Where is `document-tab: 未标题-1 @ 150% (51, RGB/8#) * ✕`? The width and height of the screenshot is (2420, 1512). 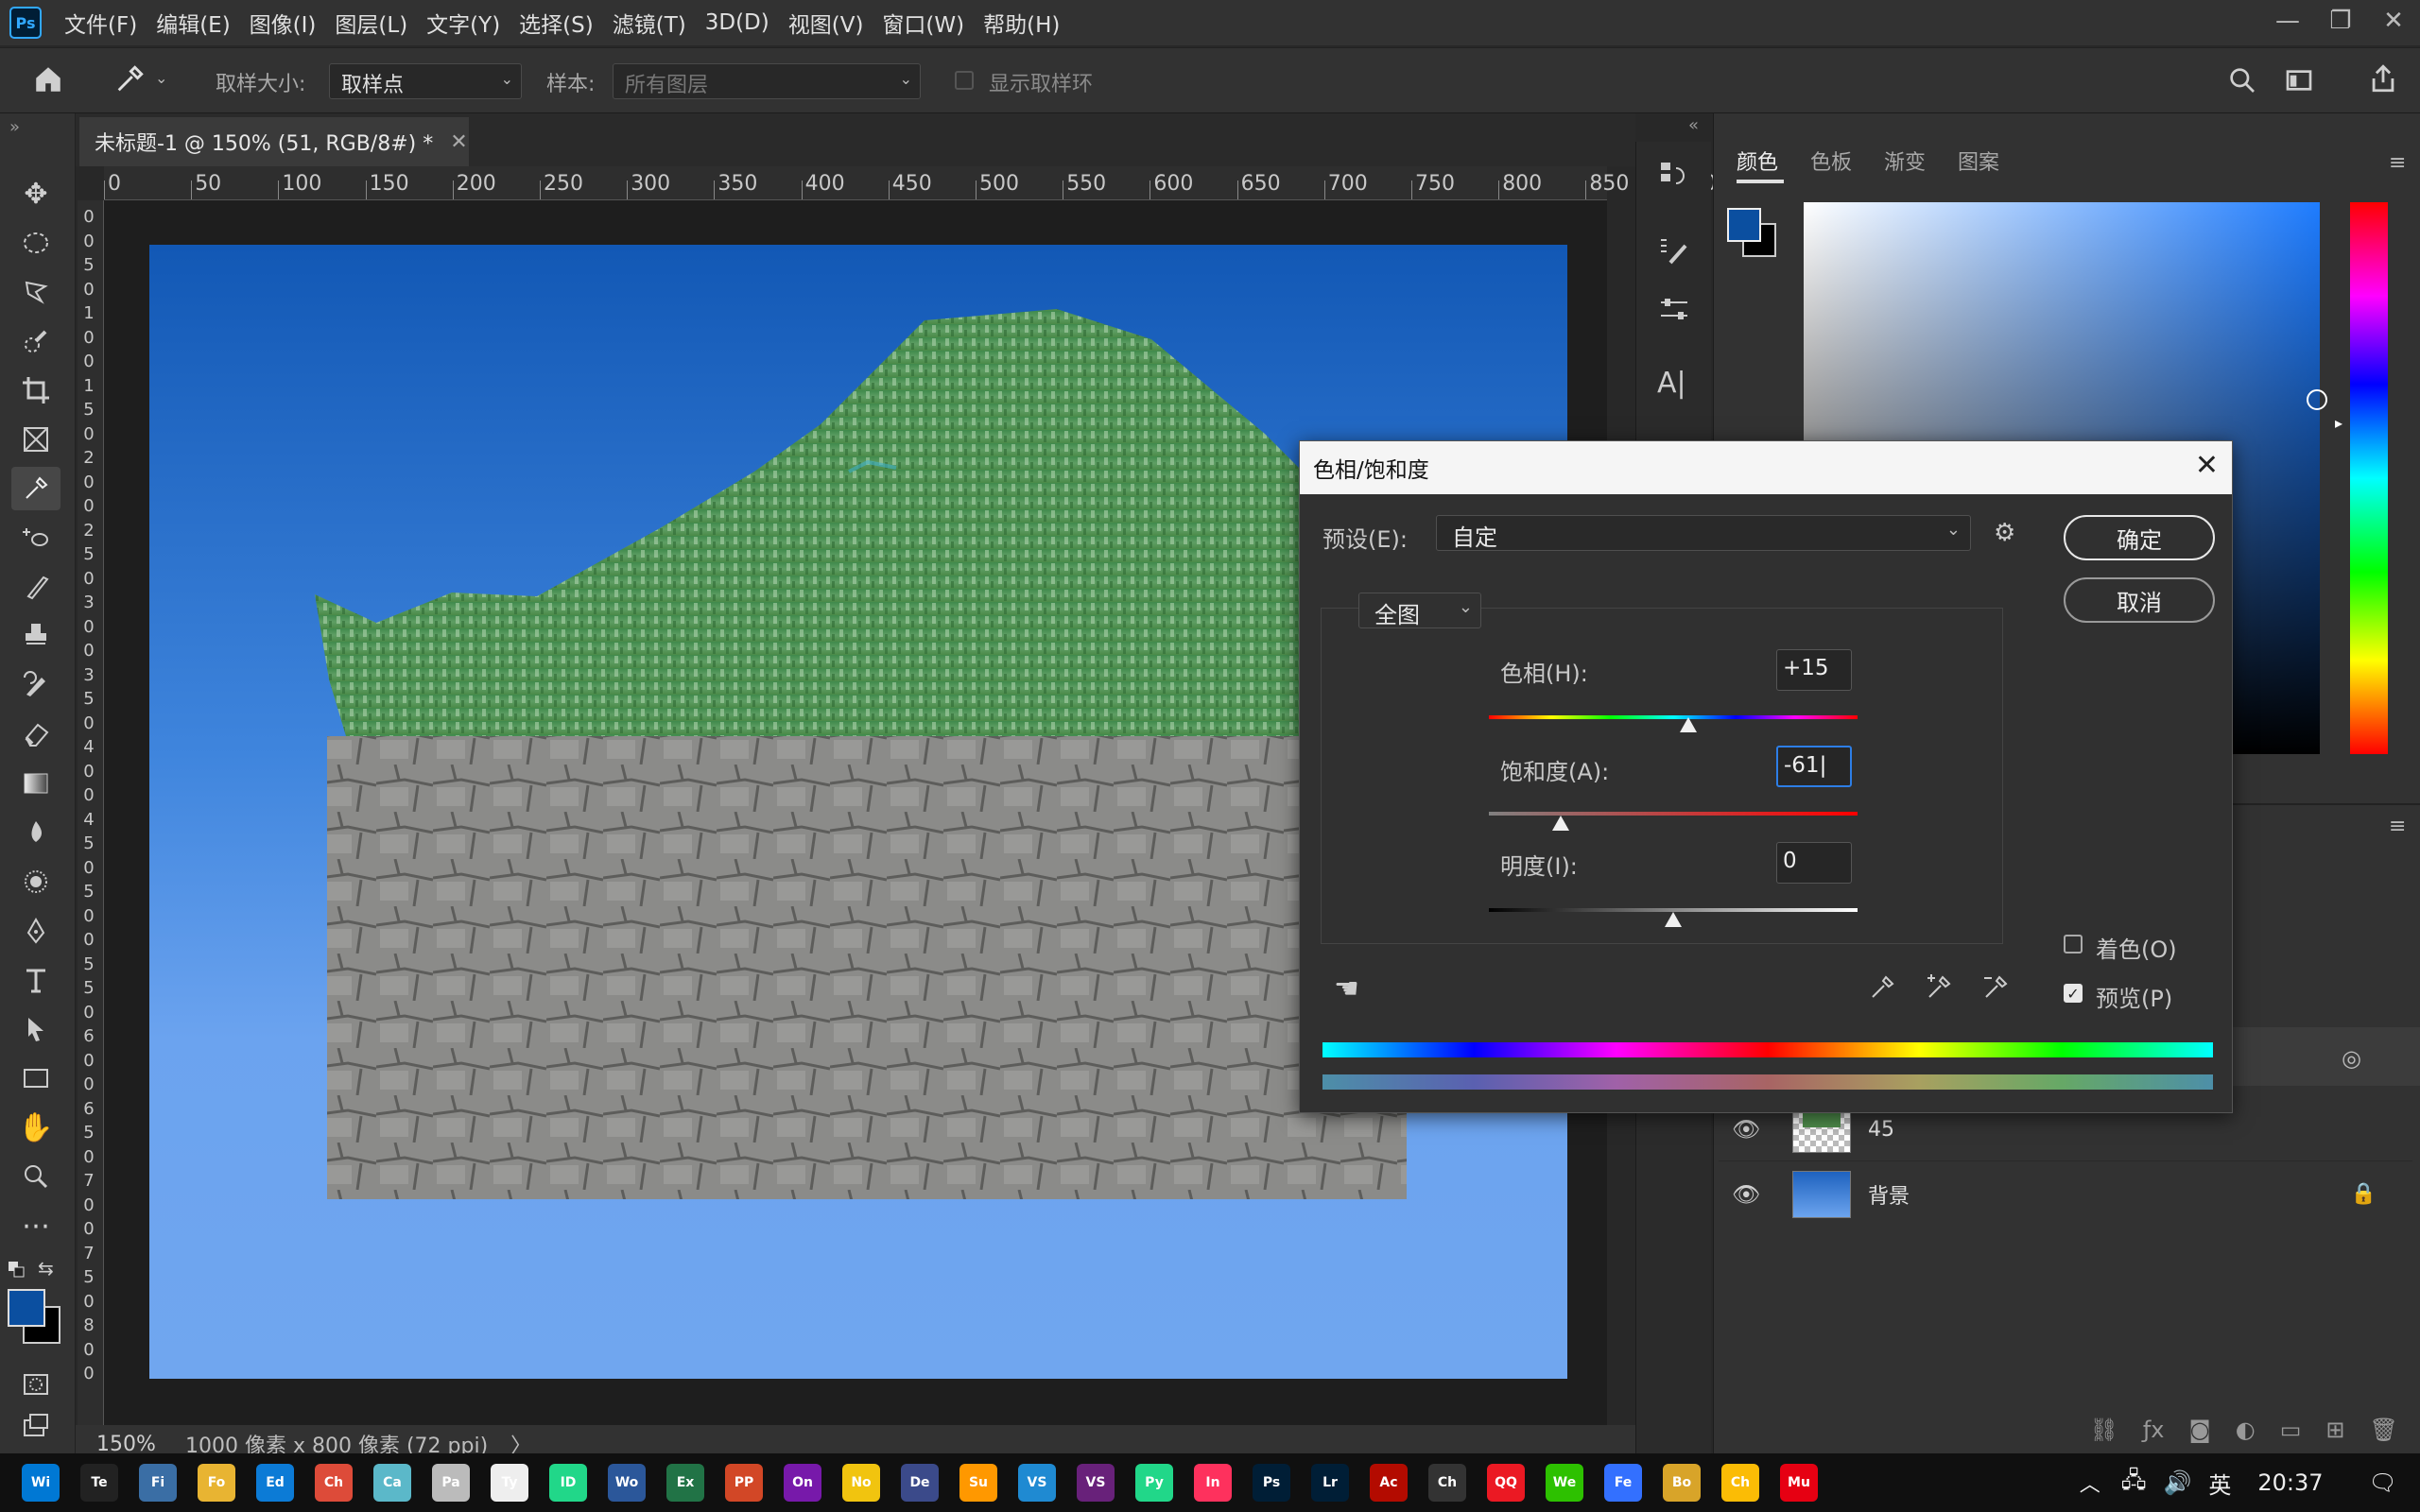
document-tab: 未标题-1 @ 150% (51, RGB/8#) * ✕ is located at coordinates (274, 141).